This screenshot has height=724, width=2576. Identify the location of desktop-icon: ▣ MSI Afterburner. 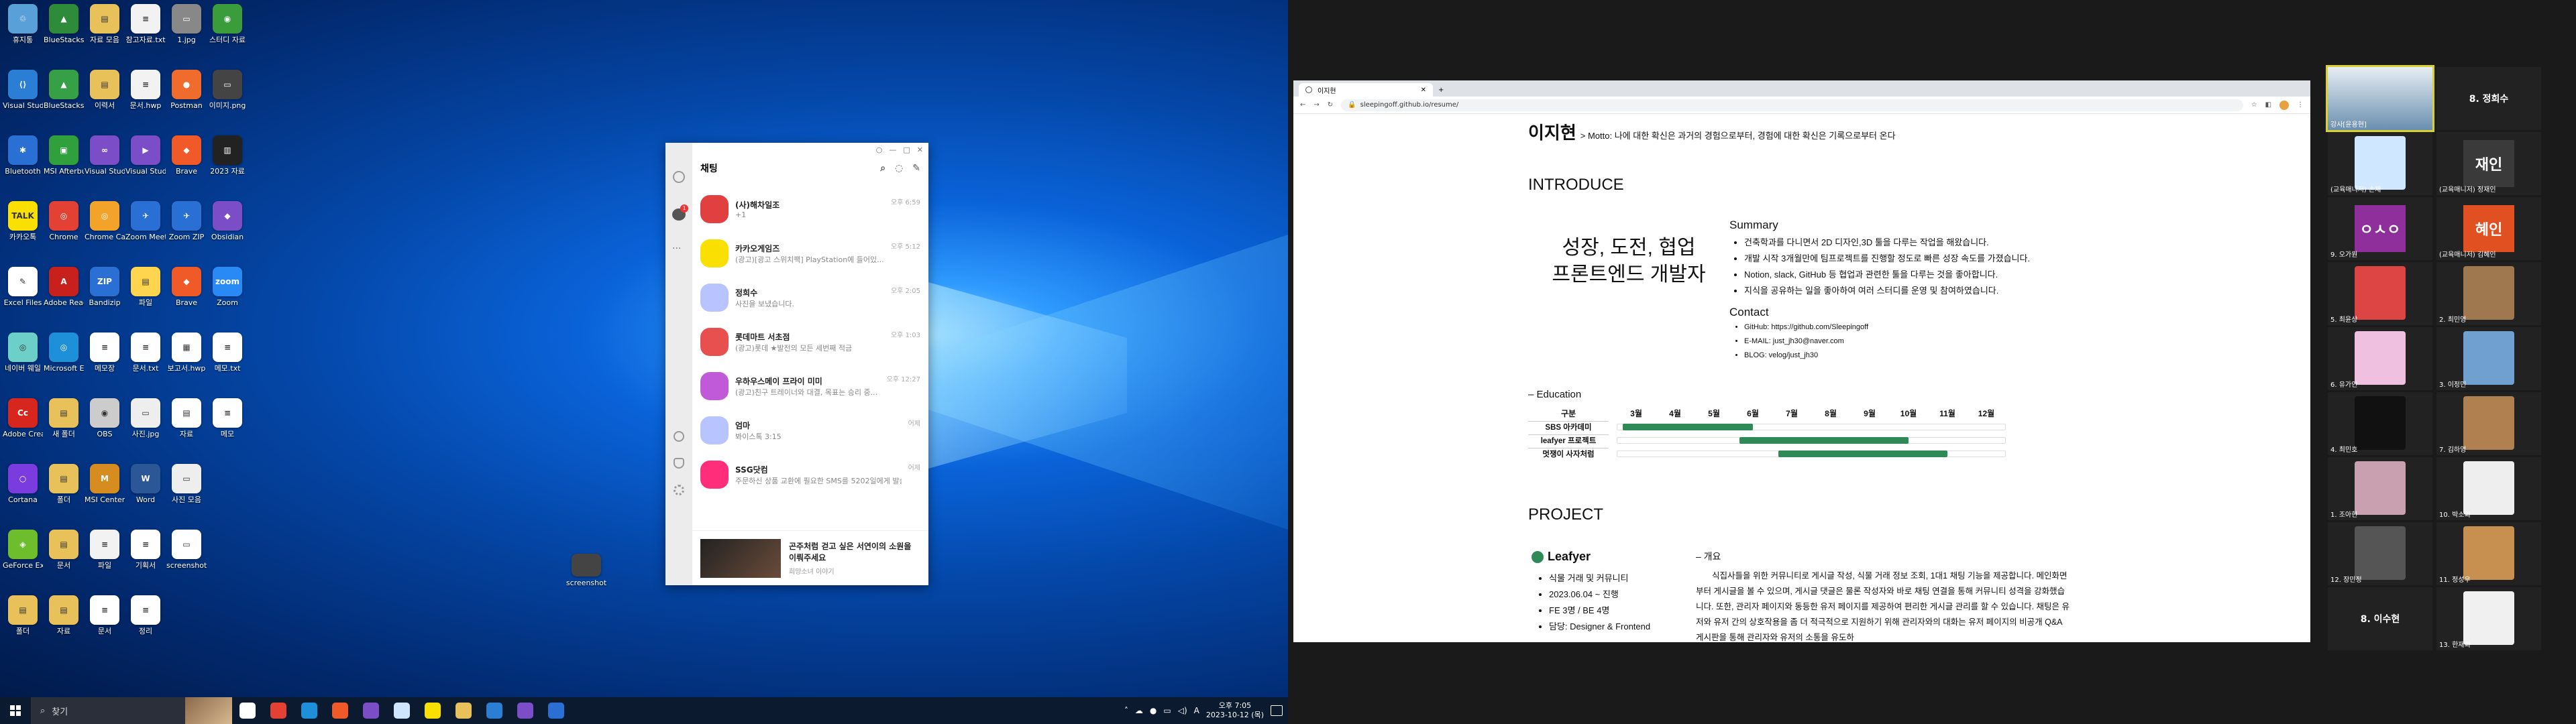
(64, 155).